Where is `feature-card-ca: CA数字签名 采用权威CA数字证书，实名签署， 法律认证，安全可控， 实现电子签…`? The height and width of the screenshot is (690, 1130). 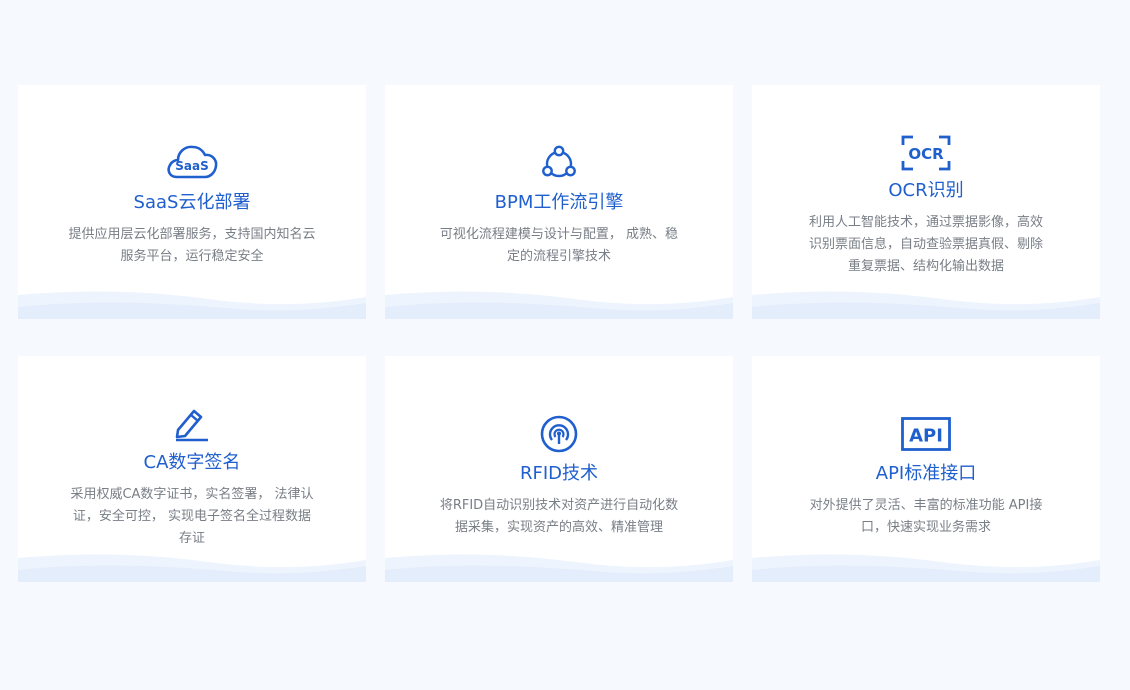
feature-card-ca: CA数字签名 采用权威CA数字证书，实名签署， 法律认证，安全可控， 实现电子签… is located at coordinates (192, 469).